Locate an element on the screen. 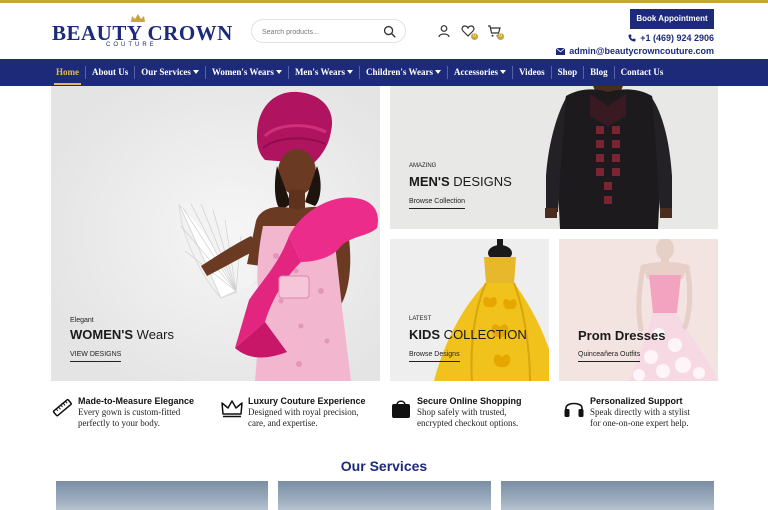  wishlist-count-badge: 0 is located at coordinates (474, 36).